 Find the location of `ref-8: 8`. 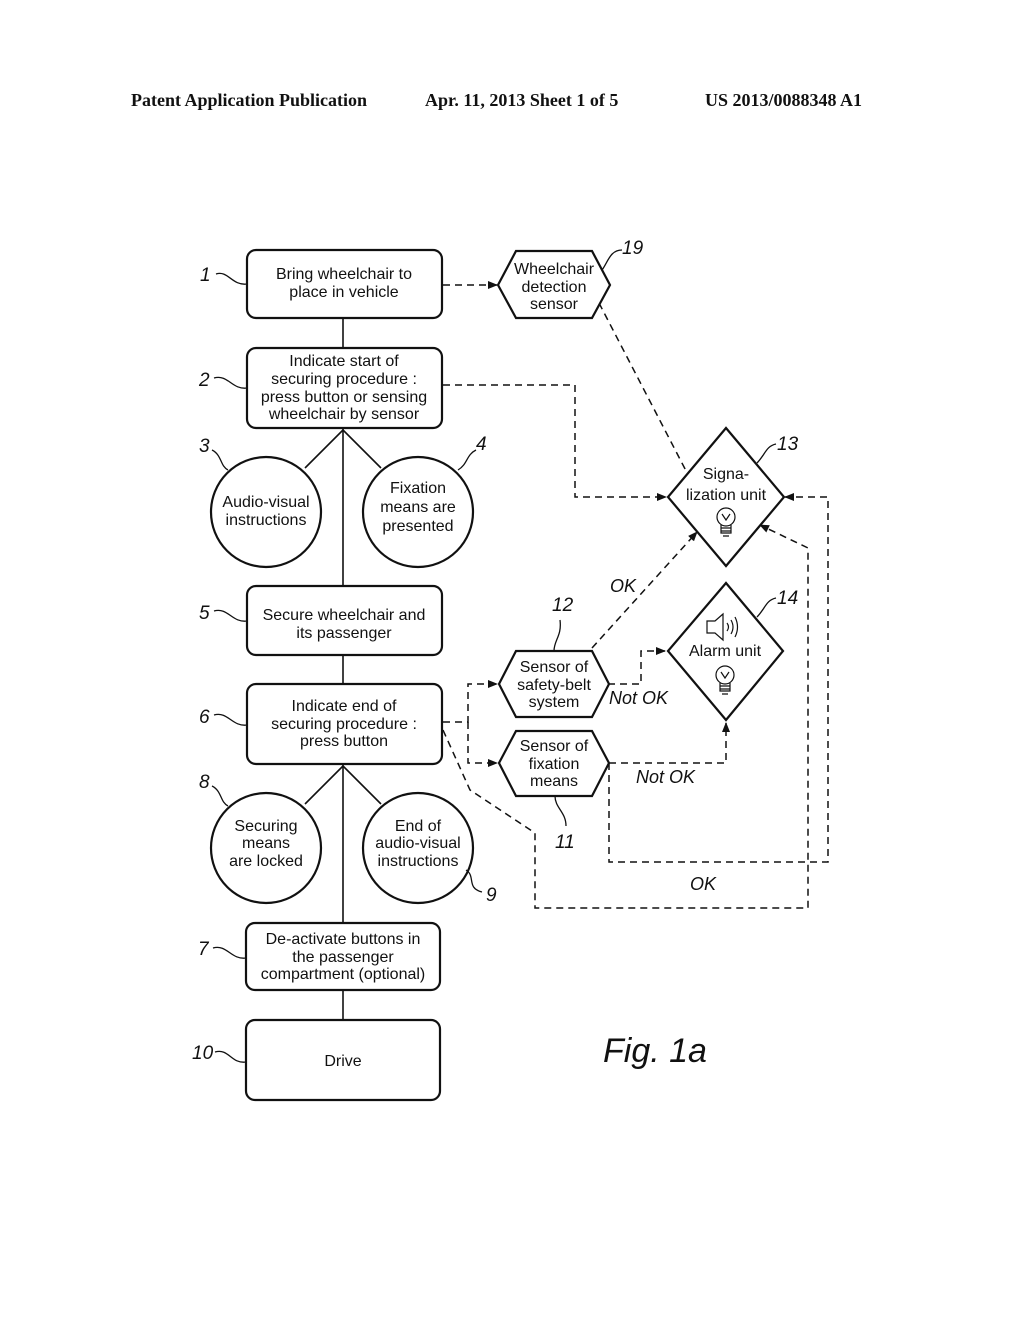

ref-8: 8 is located at coordinates (204, 782).